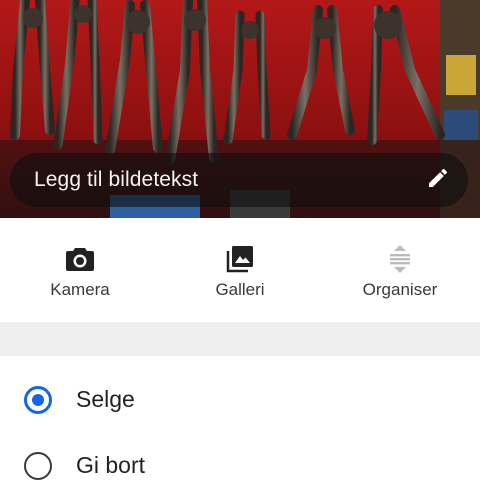 Image resolution: width=480 pixels, height=496 pixels. I want to click on option-sell: Selge, so click(240, 400).